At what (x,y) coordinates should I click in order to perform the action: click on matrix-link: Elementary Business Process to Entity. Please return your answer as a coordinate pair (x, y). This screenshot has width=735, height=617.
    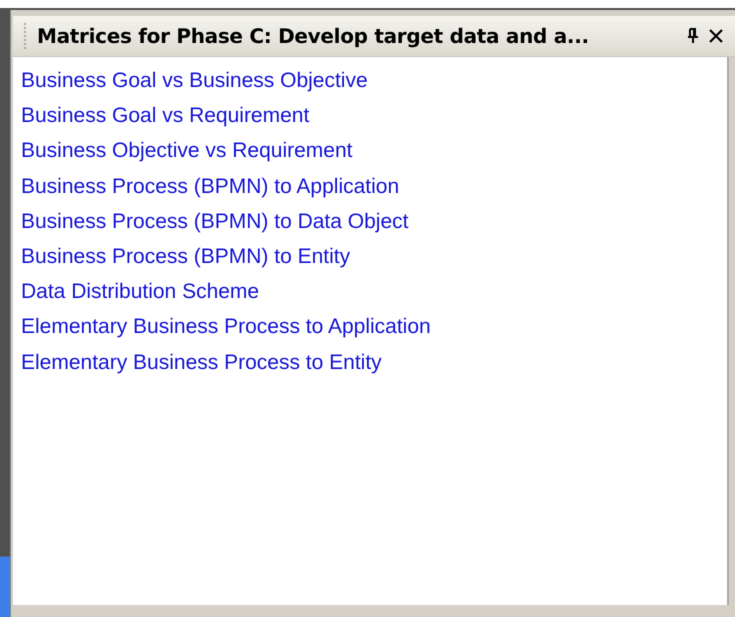
    Looking at the image, I should click on (201, 362).